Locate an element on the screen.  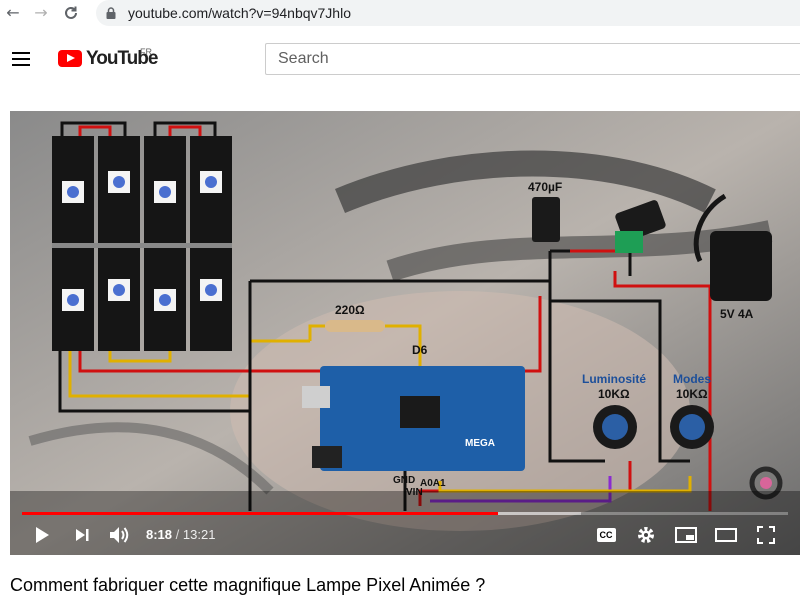
search-box is located at coordinates (532, 59).